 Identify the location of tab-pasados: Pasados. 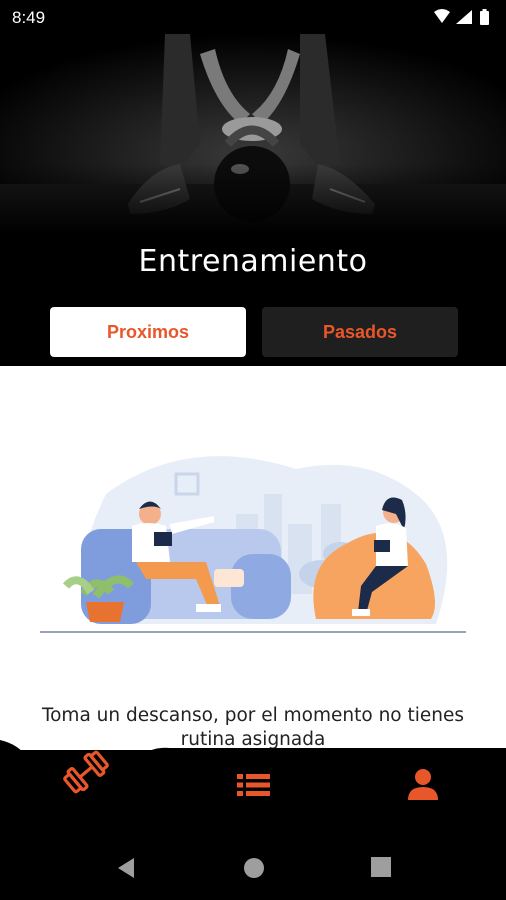
(360, 332).